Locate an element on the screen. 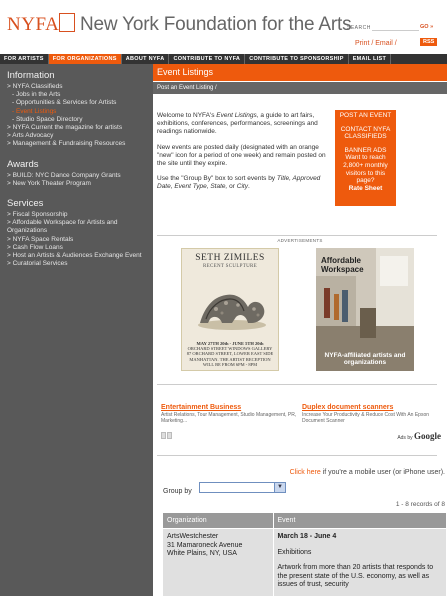 The width and height of the screenshot is (447, 596). table-header-row: Organization Event is located at coordinates (305, 521).